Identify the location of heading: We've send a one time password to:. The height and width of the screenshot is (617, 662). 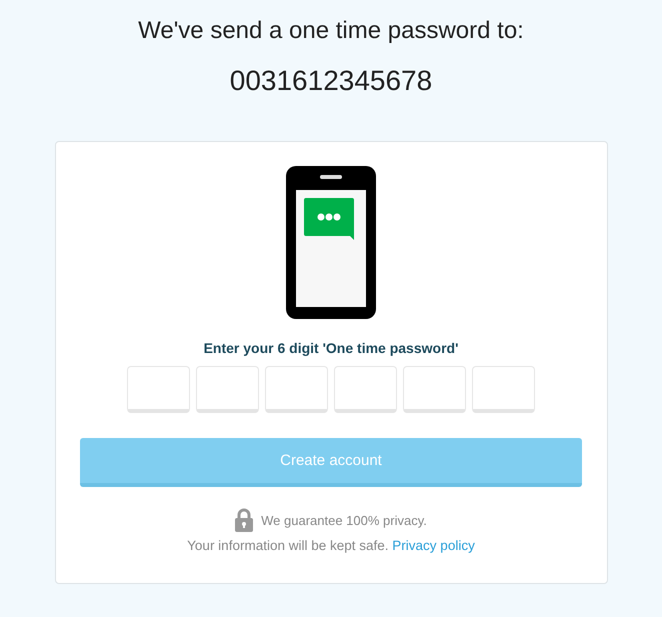
(331, 31).